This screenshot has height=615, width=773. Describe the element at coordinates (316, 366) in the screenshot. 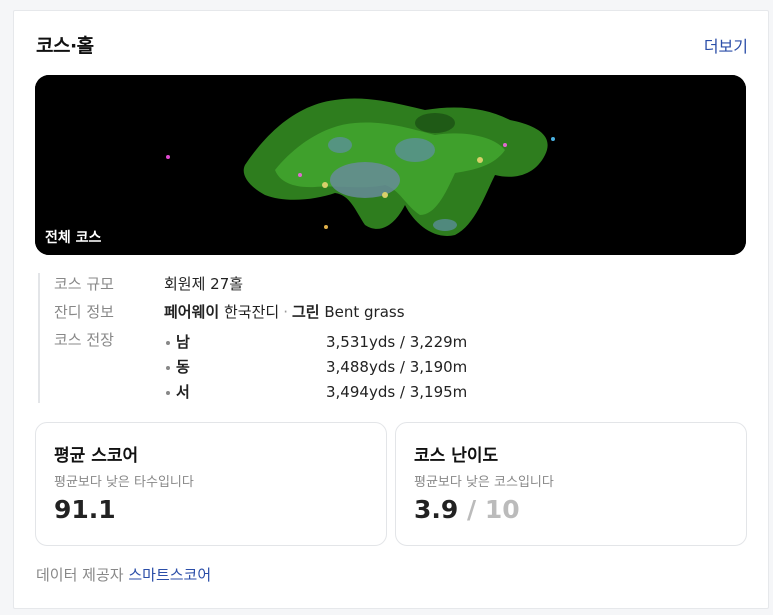

I see `length-item: 동 3,488yds / 3,190m` at that location.